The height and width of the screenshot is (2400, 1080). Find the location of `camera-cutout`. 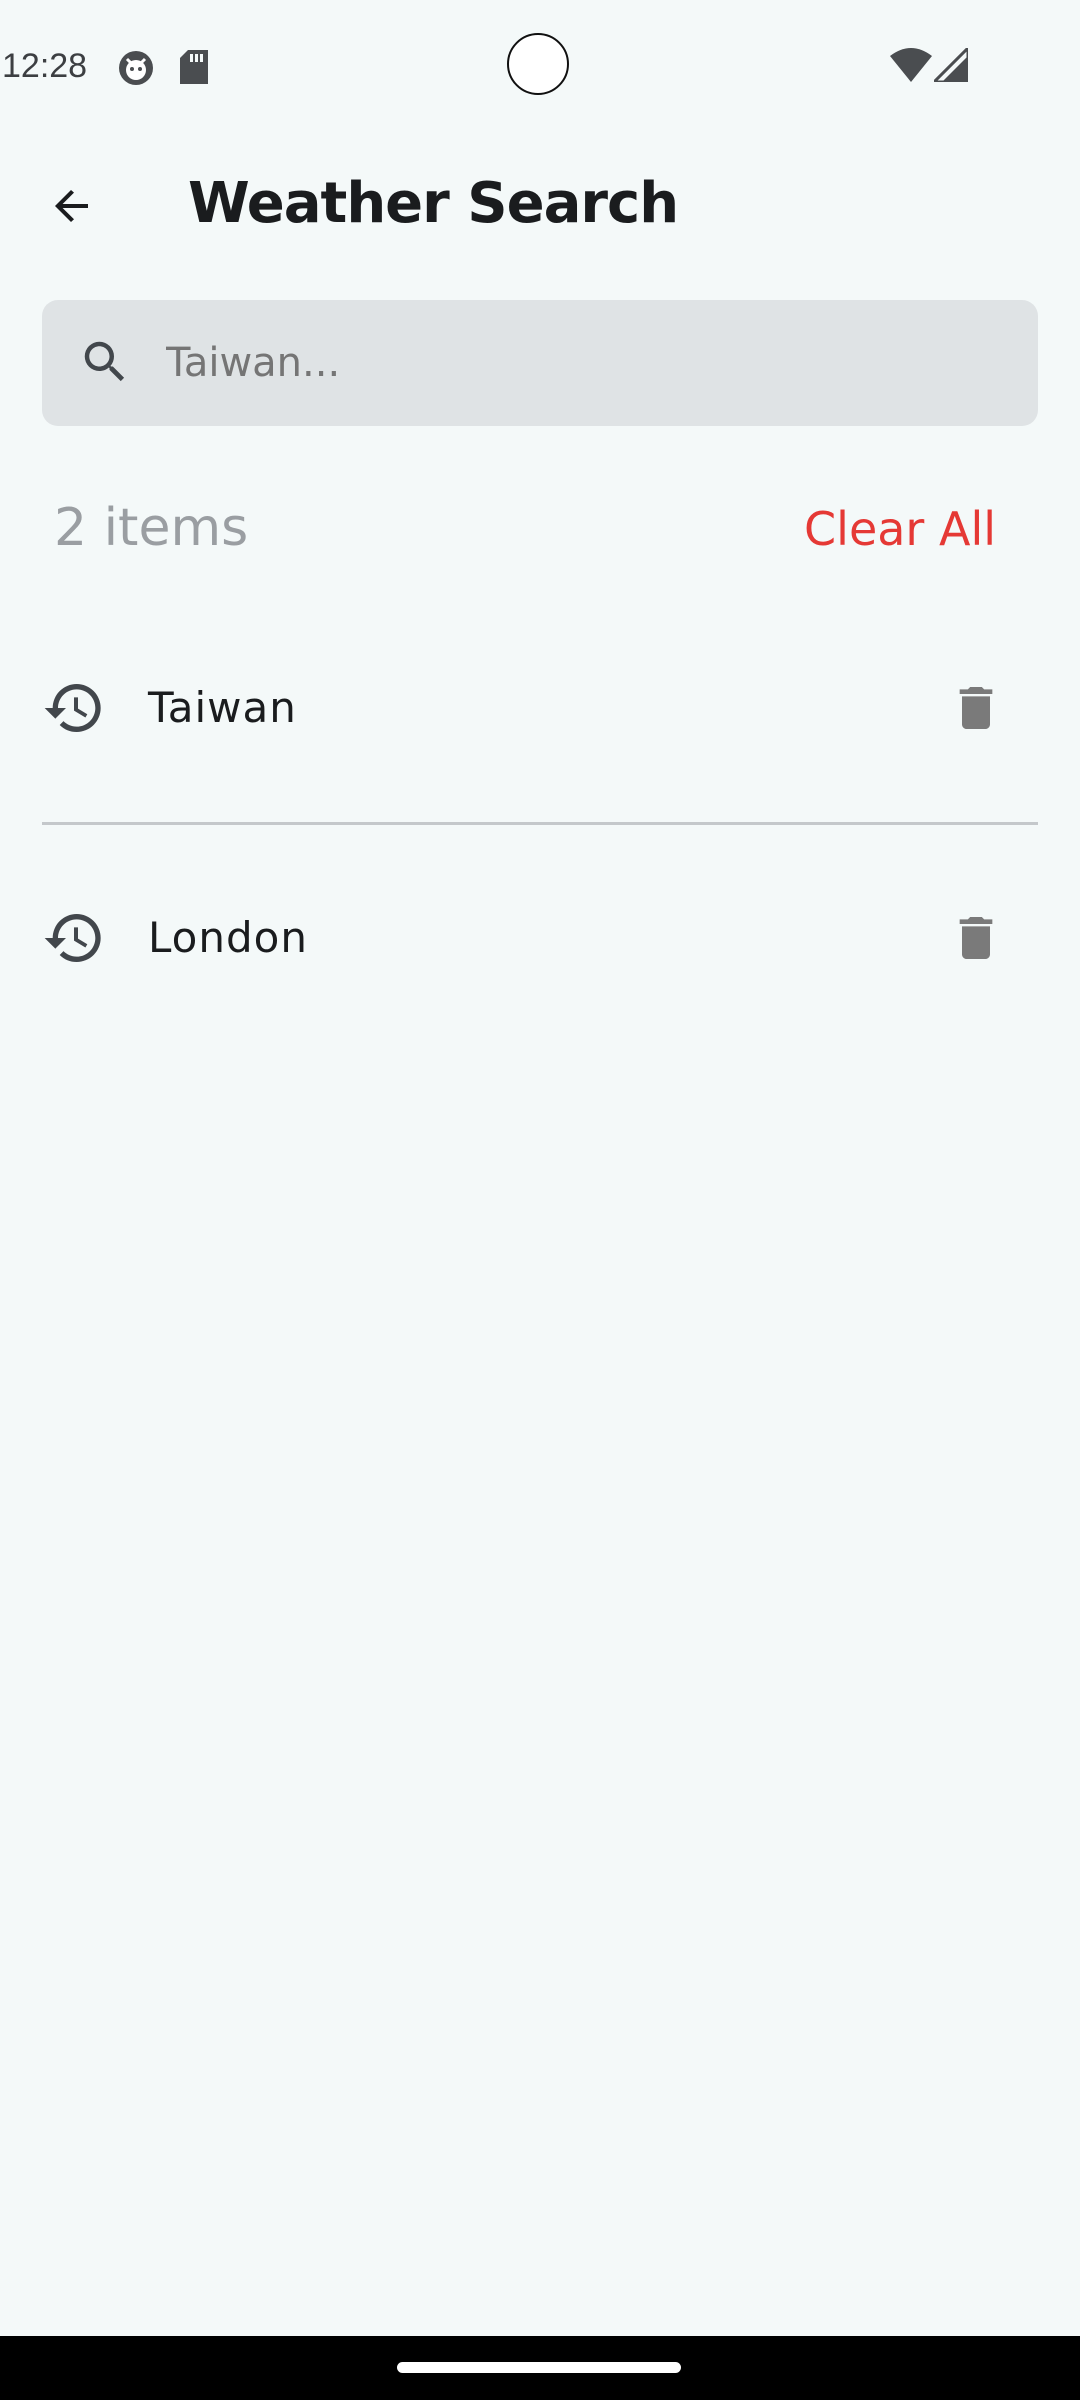

camera-cutout is located at coordinates (538, 64).